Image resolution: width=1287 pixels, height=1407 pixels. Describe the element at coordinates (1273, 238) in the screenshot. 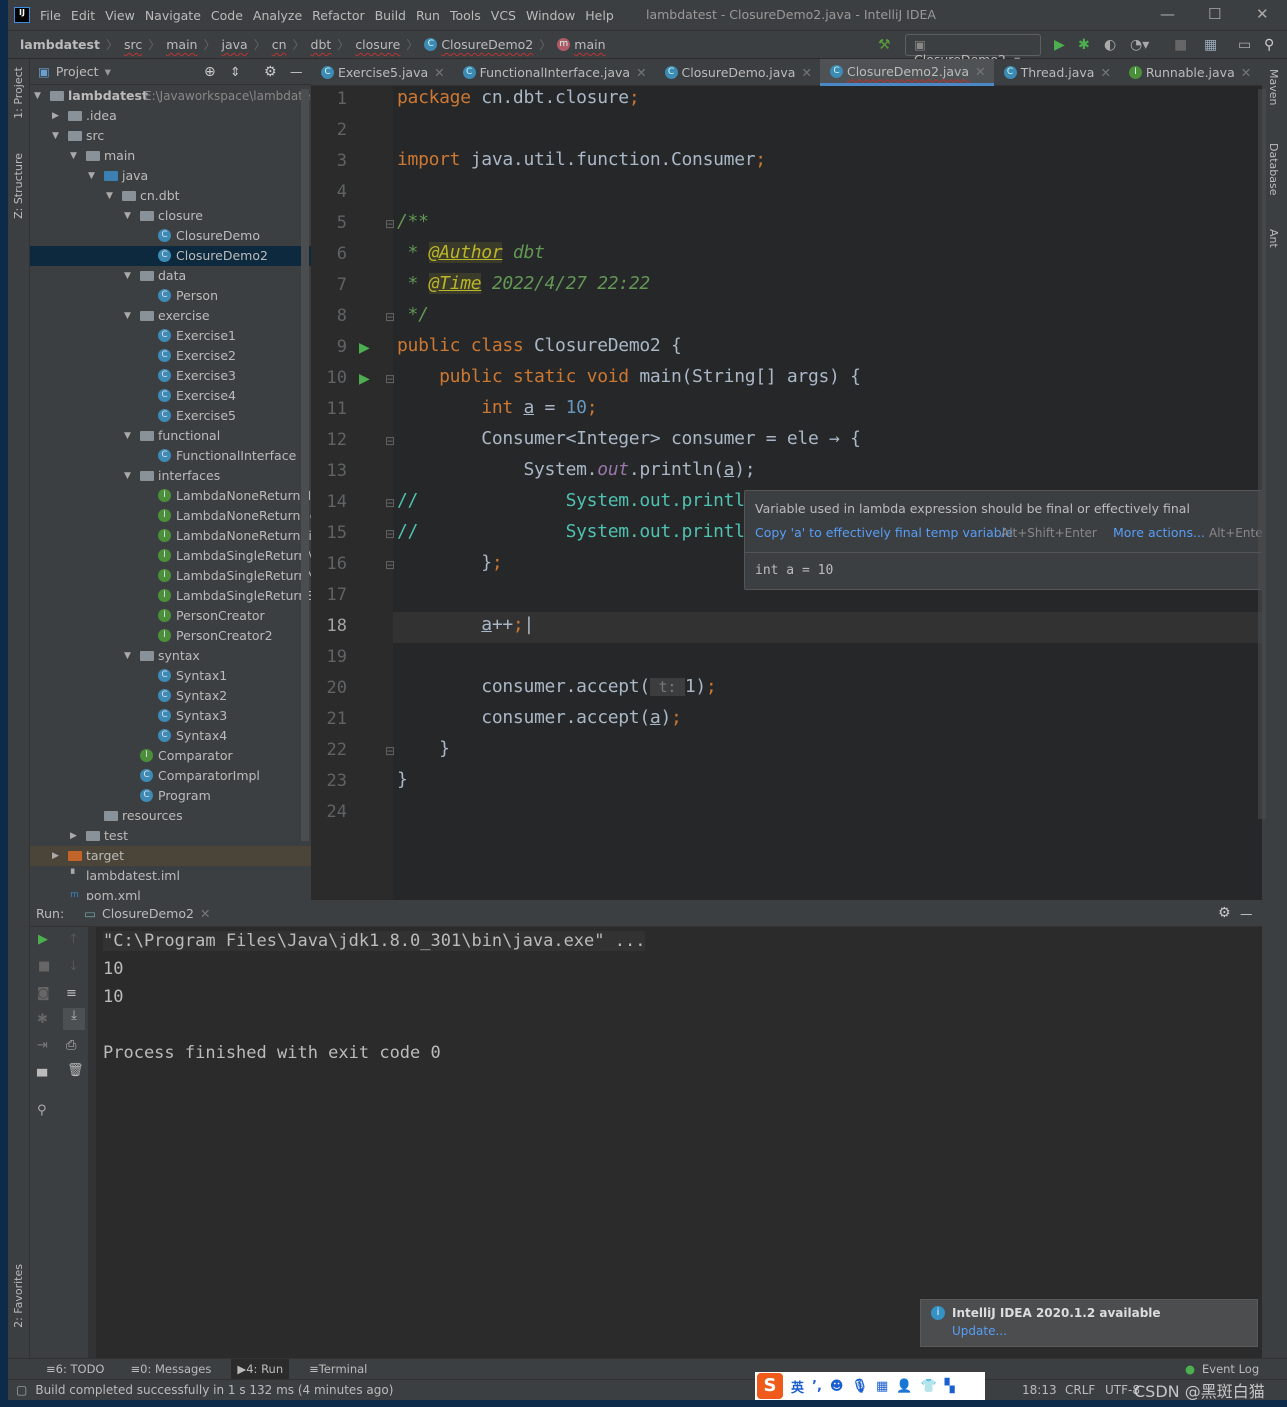

I see `ant-tool-button: Ant` at that location.